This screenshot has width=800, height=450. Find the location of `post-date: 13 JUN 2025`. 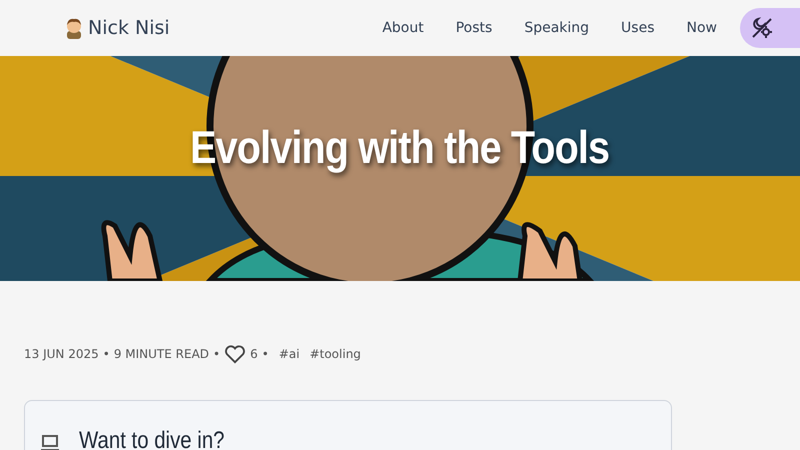

post-date: 13 JUN 2025 is located at coordinates (61, 354).